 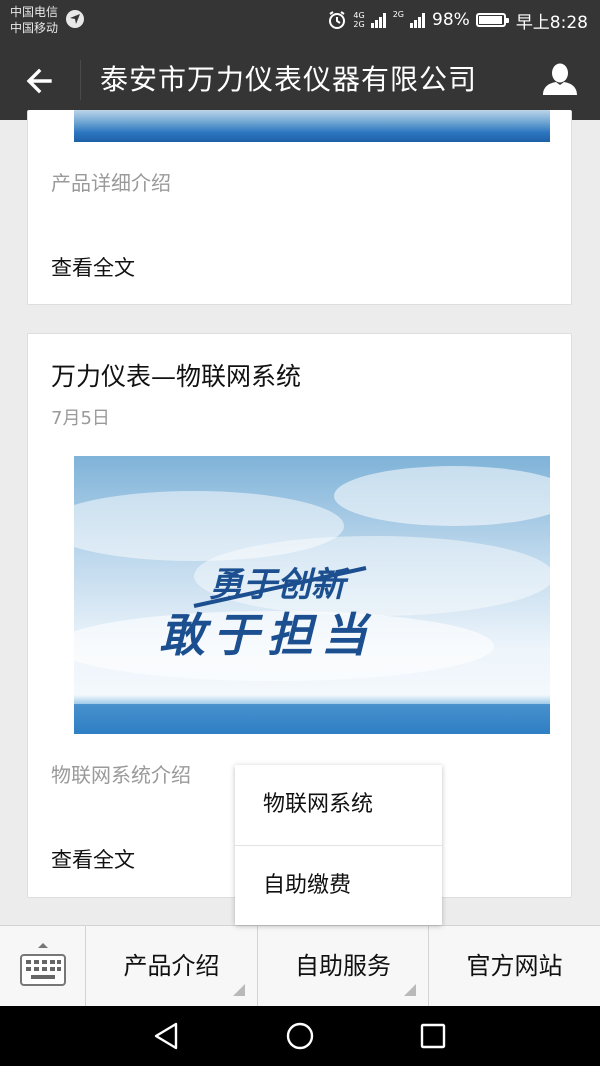 I want to click on clock: 早上8:28, so click(x=551, y=22).